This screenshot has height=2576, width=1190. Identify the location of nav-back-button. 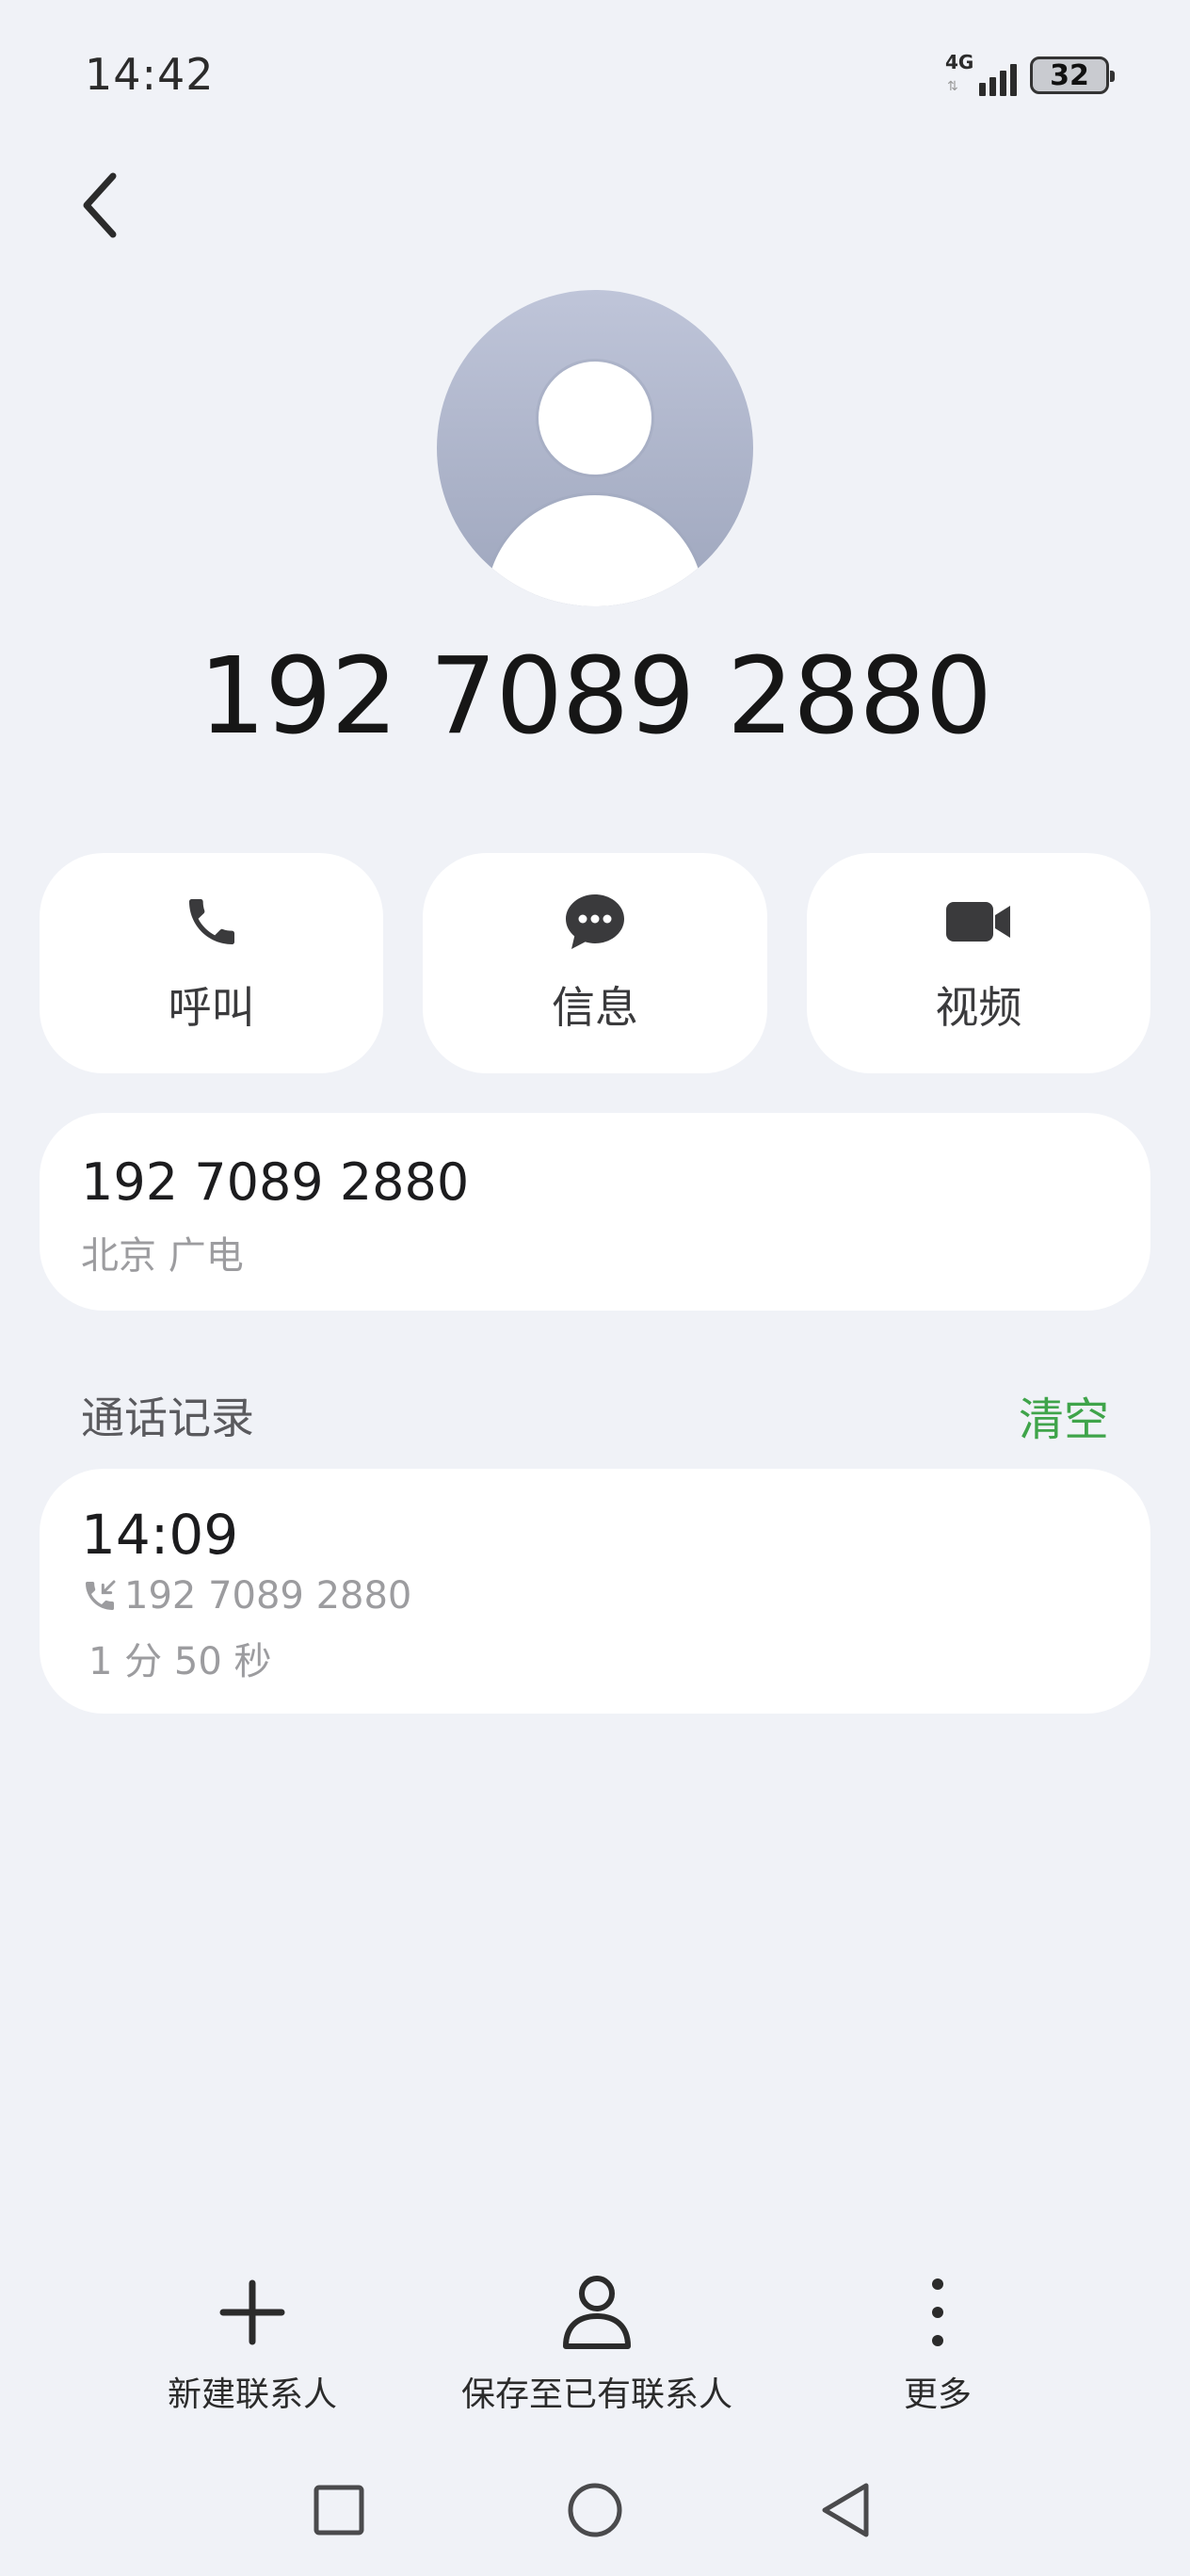
(845, 2510).